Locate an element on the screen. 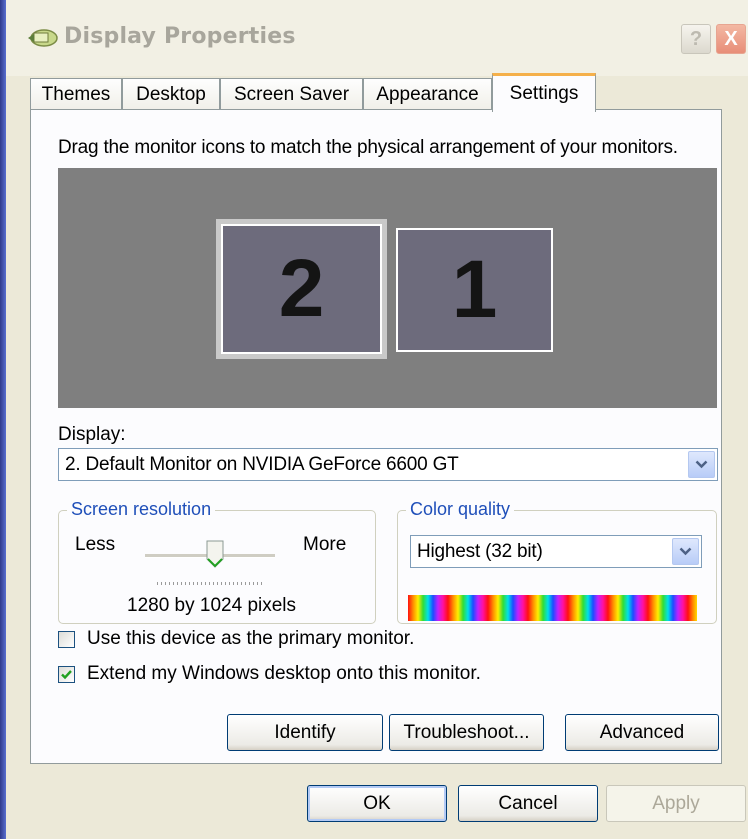  color-quality-title: Color quality is located at coordinates (460, 509).